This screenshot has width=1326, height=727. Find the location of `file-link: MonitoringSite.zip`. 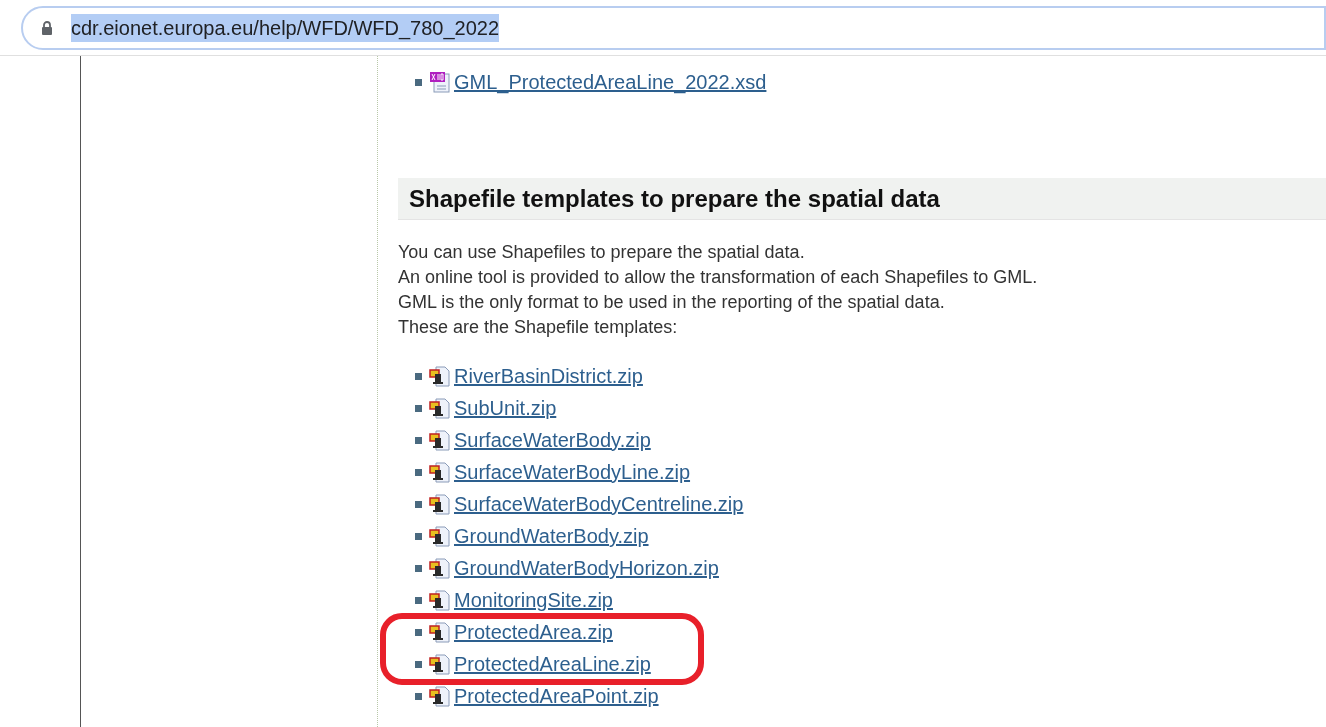

file-link: MonitoringSite.zip is located at coordinates (533, 600).